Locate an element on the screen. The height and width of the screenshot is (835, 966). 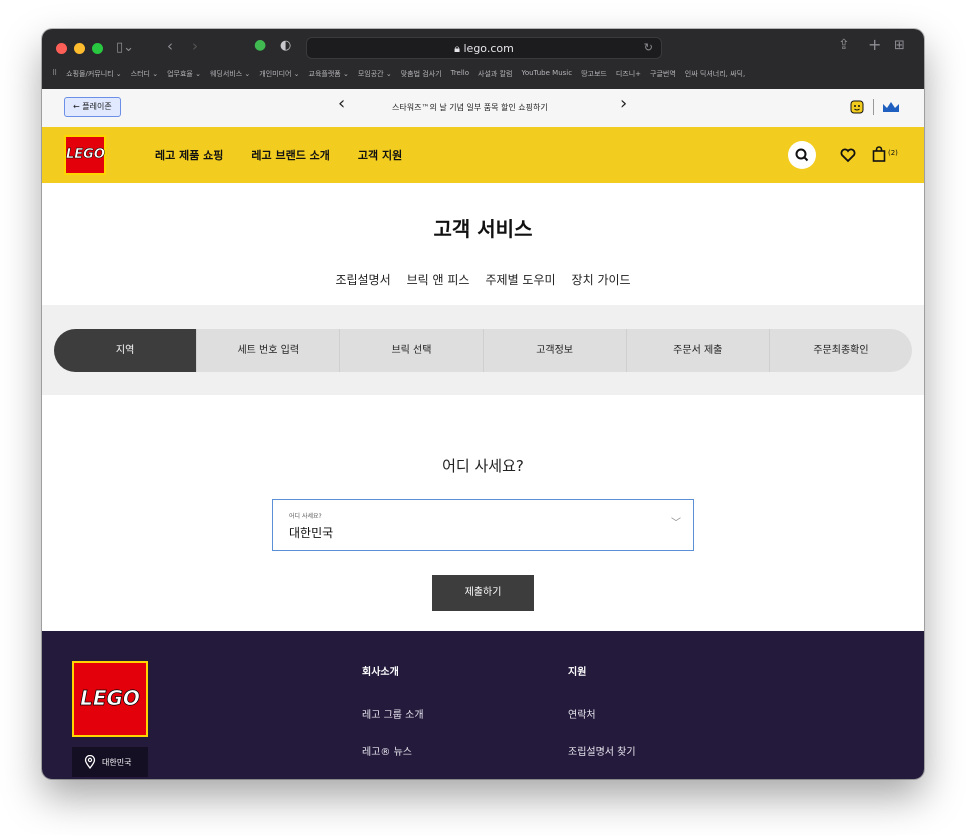
tab-overview-icon: ⊞ is located at coordinates (899, 45).